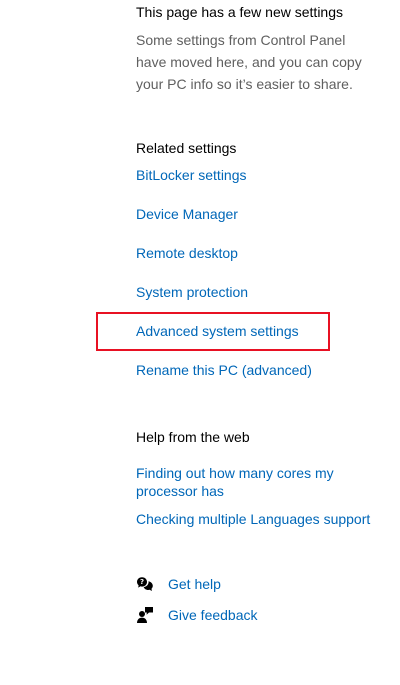  I want to click on give-feedback-row: Give feedback, so click(197, 615).